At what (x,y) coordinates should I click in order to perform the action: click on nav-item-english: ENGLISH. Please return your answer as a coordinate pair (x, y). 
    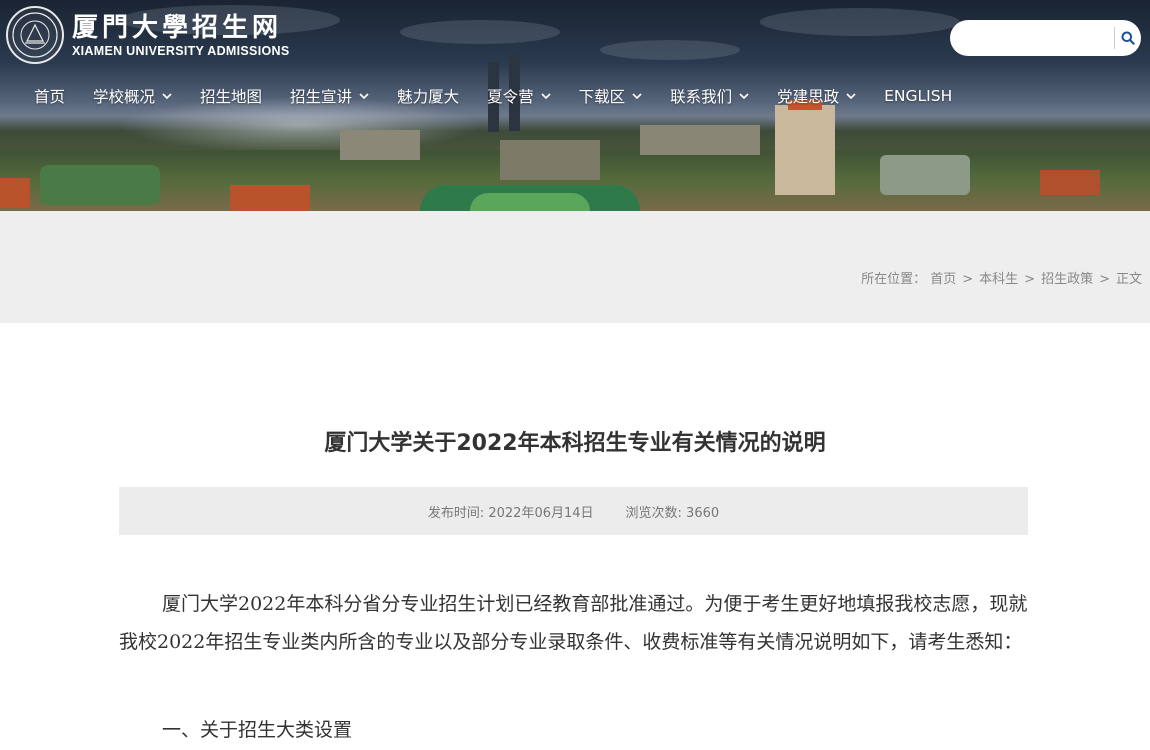
    Looking at the image, I should click on (918, 96).